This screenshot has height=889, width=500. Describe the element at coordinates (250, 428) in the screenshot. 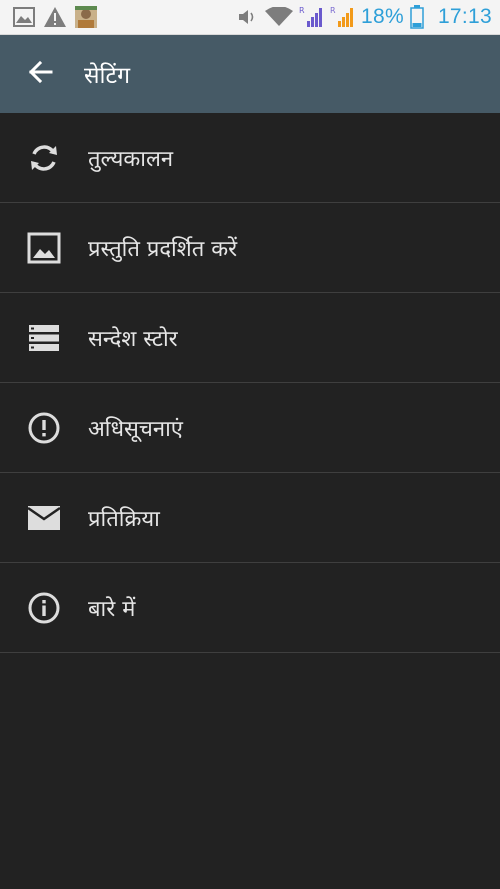

I see `settings-item-notifications: अधिसूचनाएं` at that location.